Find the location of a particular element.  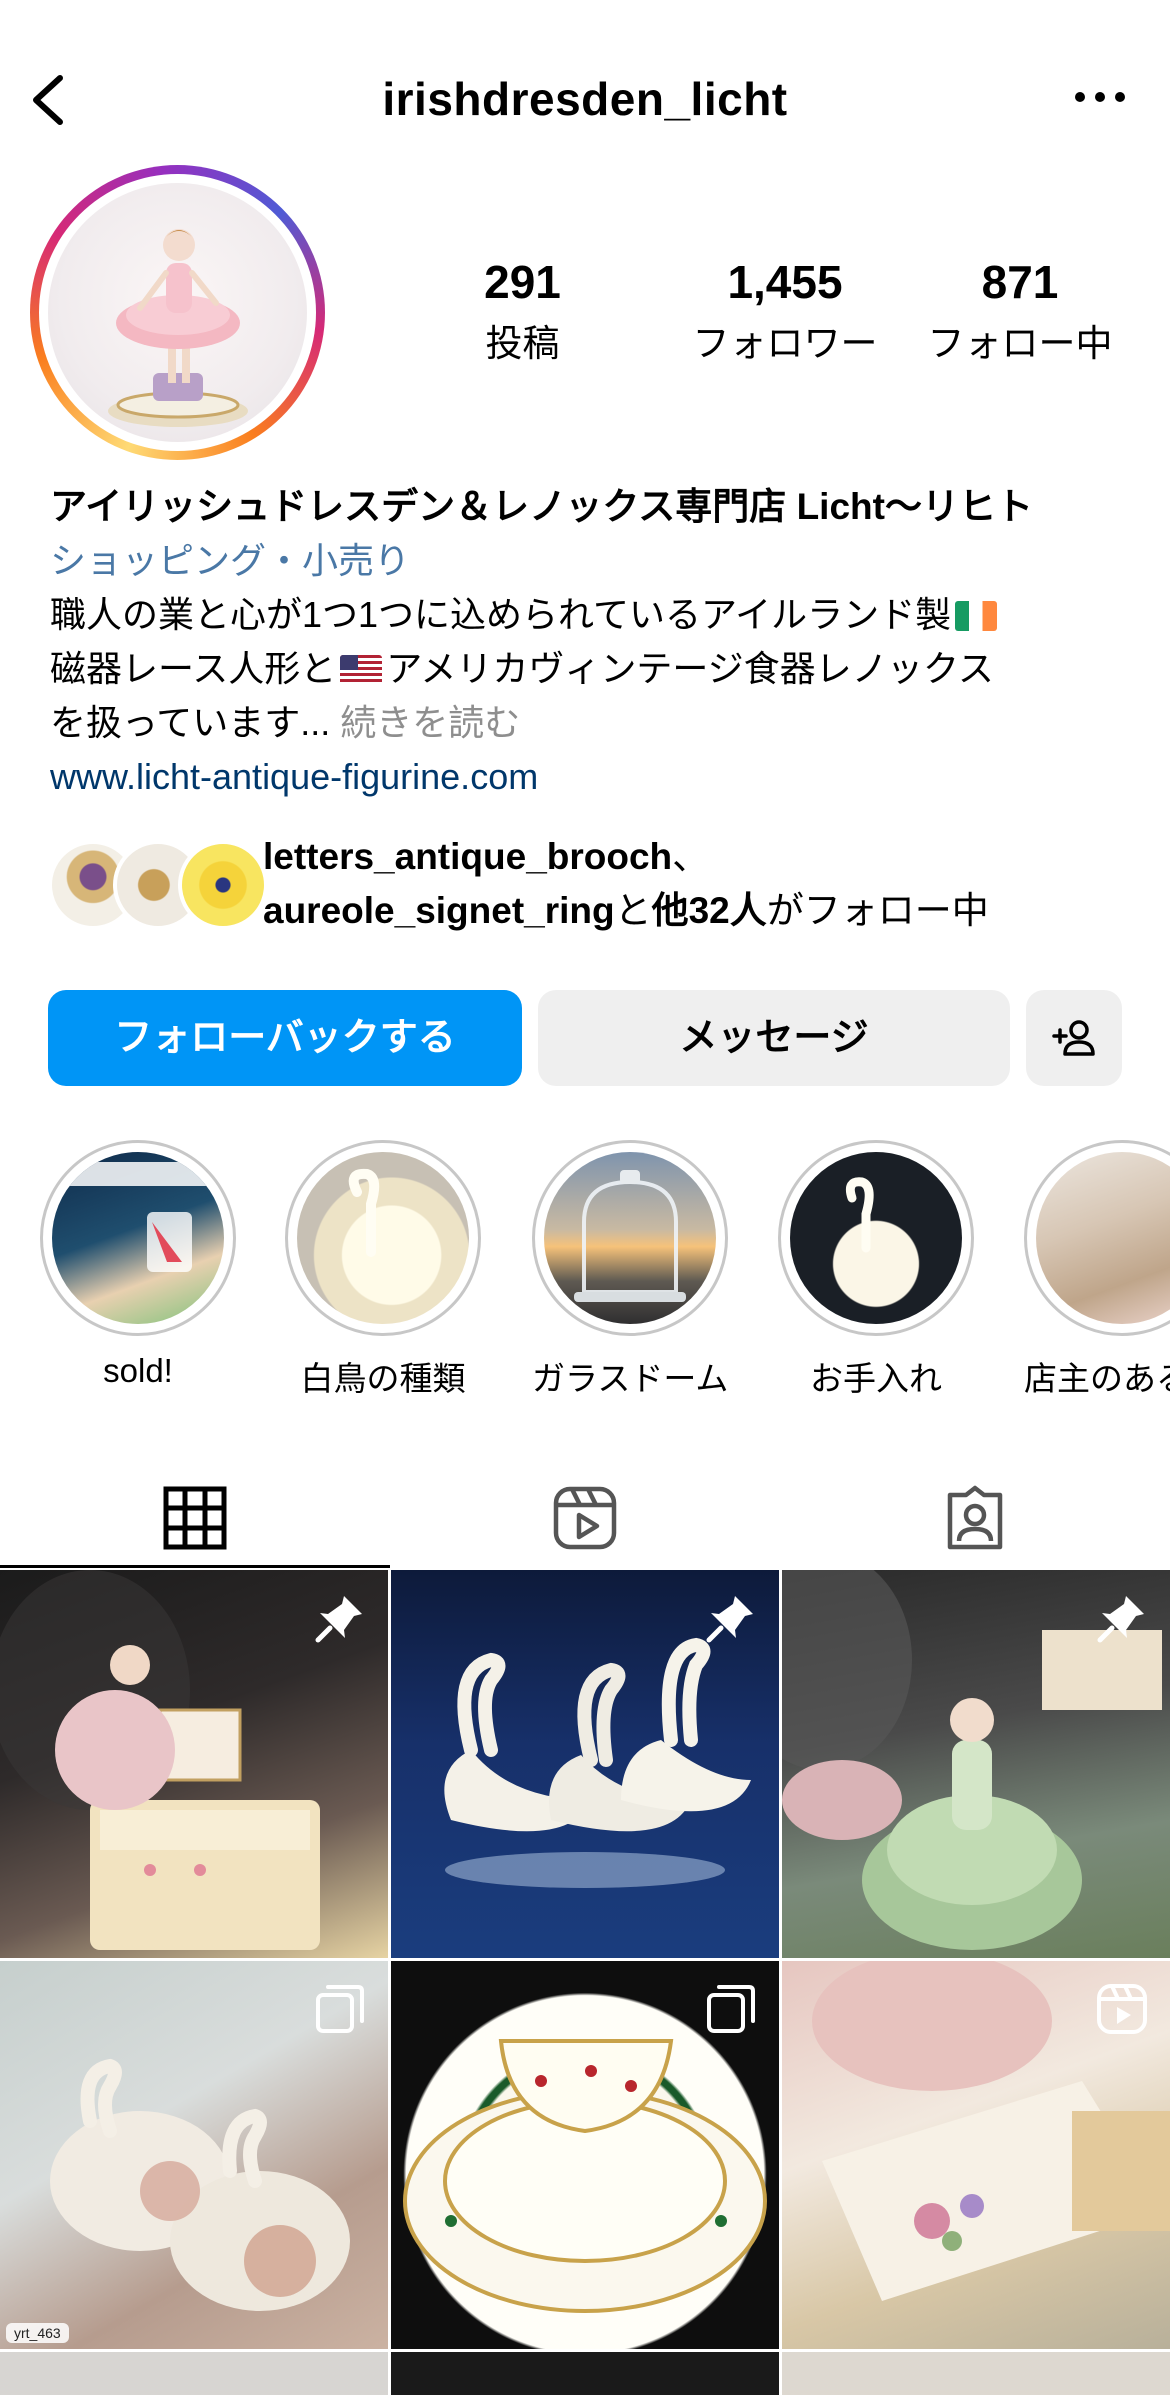

profile-tabs is located at coordinates (585, 1514).